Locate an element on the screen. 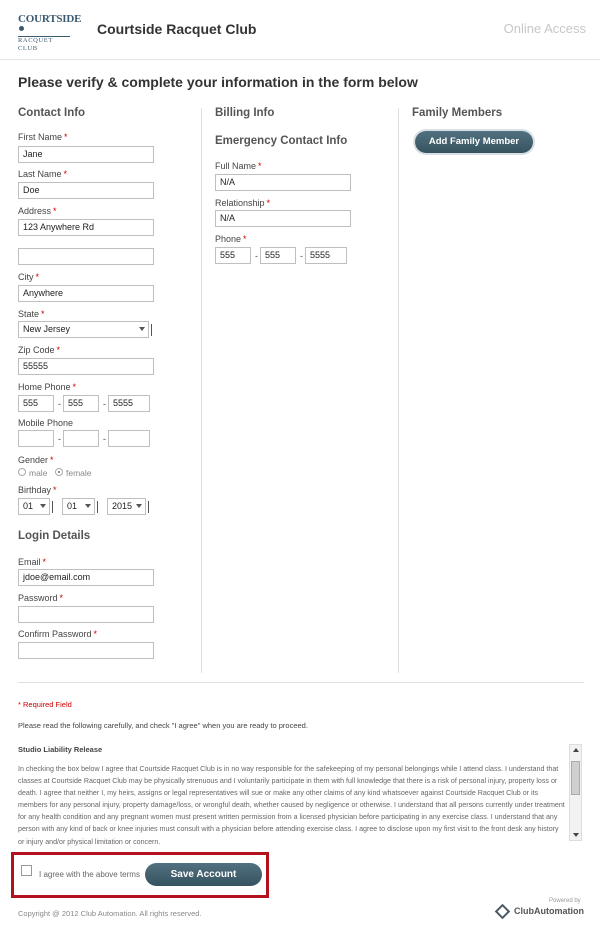  emergency-phone-label: Phone * is located at coordinates (231, 239).